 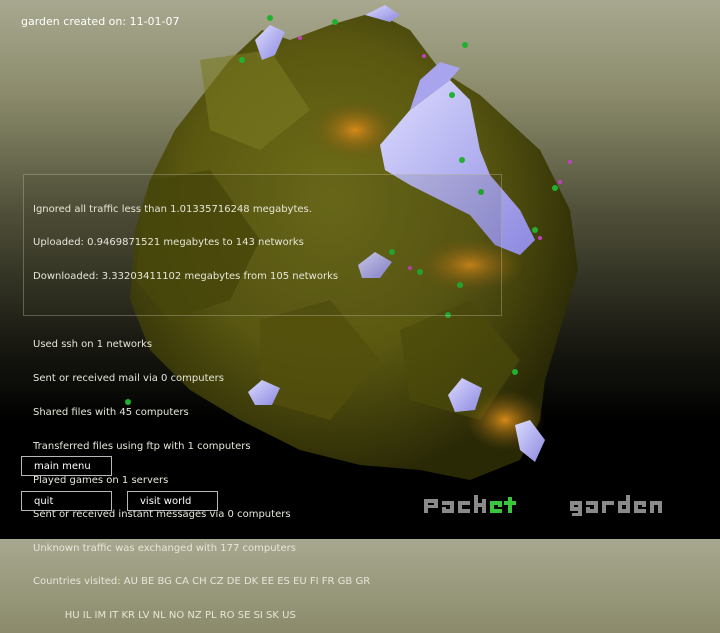 What do you see at coordinates (129, 379) in the screenshot?
I see `stats-line: Sent or received mail via 0 computers` at bounding box center [129, 379].